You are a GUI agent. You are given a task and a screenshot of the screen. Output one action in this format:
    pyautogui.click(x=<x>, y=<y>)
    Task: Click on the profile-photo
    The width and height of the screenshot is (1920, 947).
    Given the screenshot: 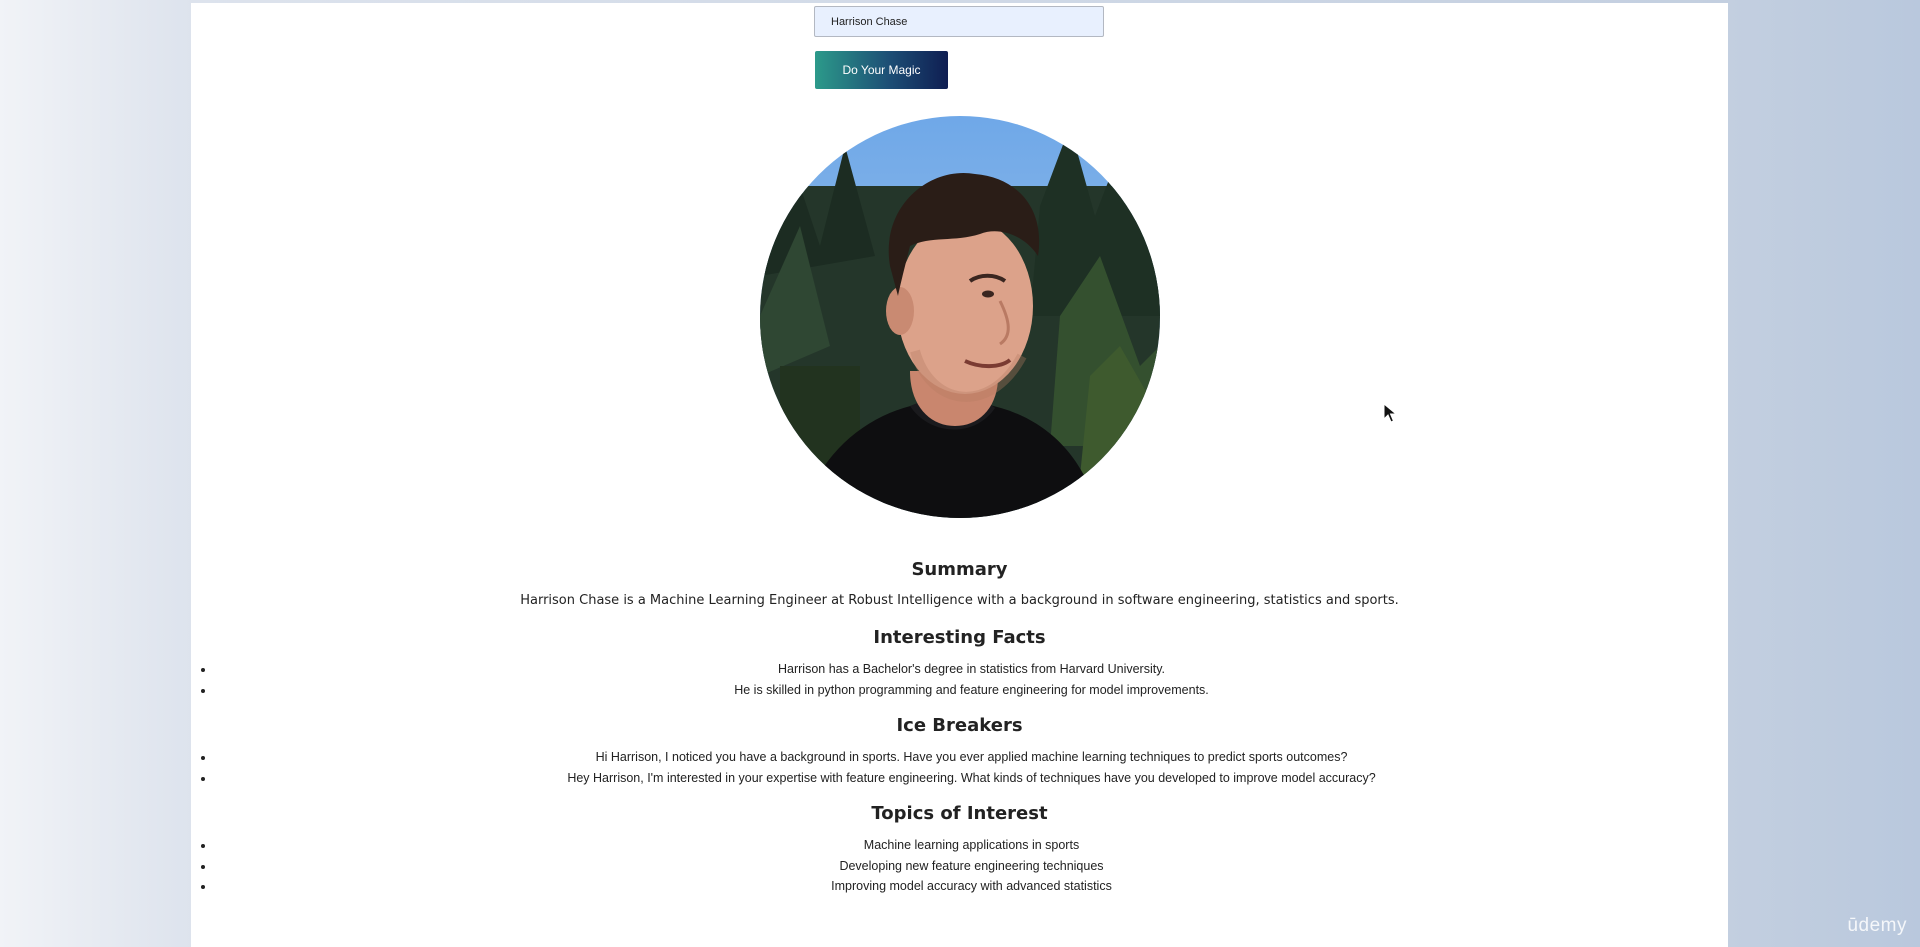 What is the action you would take?
    pyautogui.click(x=960, y=317)
    